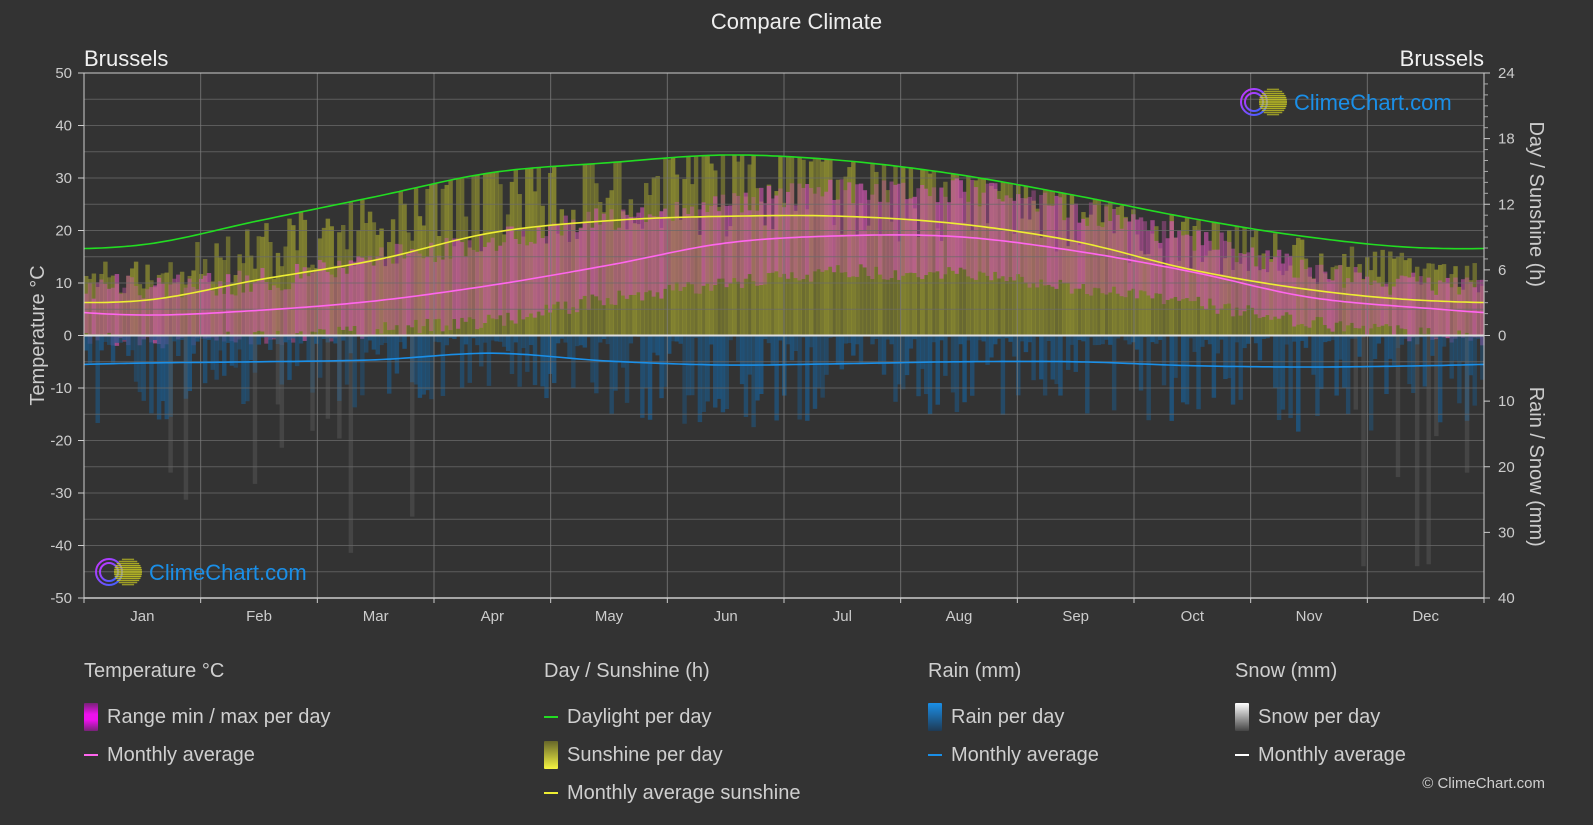 This screenshot has height=825, width=1593. I want to click on right-tick-label: 24, so click(1506, 73).